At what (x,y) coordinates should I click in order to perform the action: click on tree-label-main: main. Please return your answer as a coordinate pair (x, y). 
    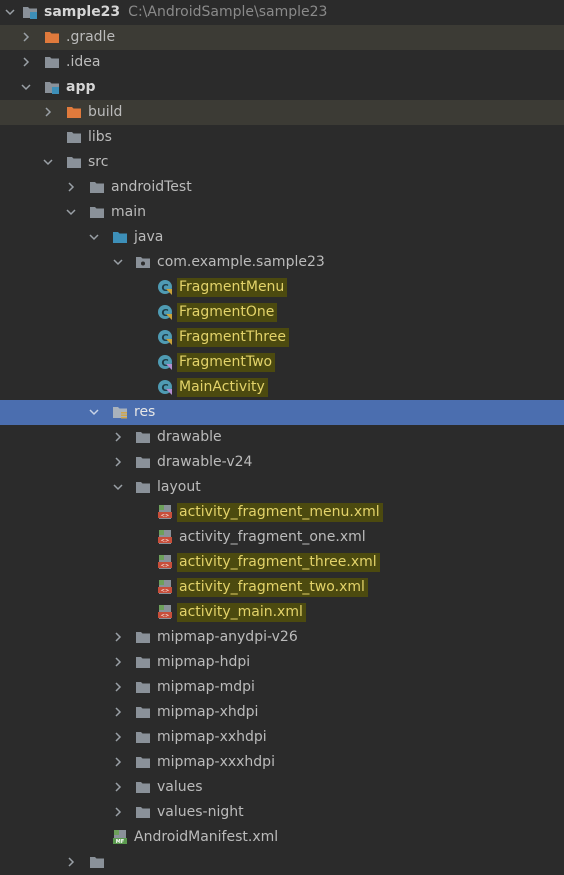
    Looking at the image, I should click on (128, 212).